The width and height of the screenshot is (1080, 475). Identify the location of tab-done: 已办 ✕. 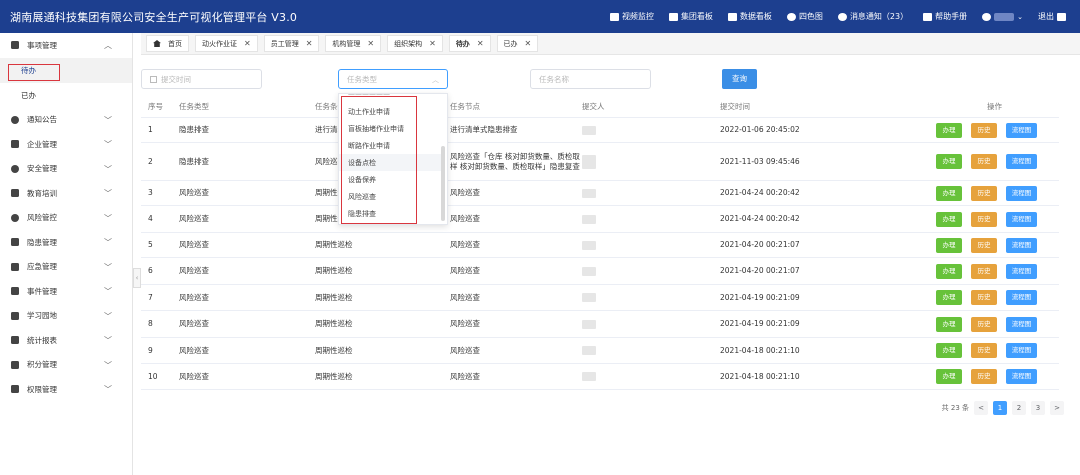
(517, 43).